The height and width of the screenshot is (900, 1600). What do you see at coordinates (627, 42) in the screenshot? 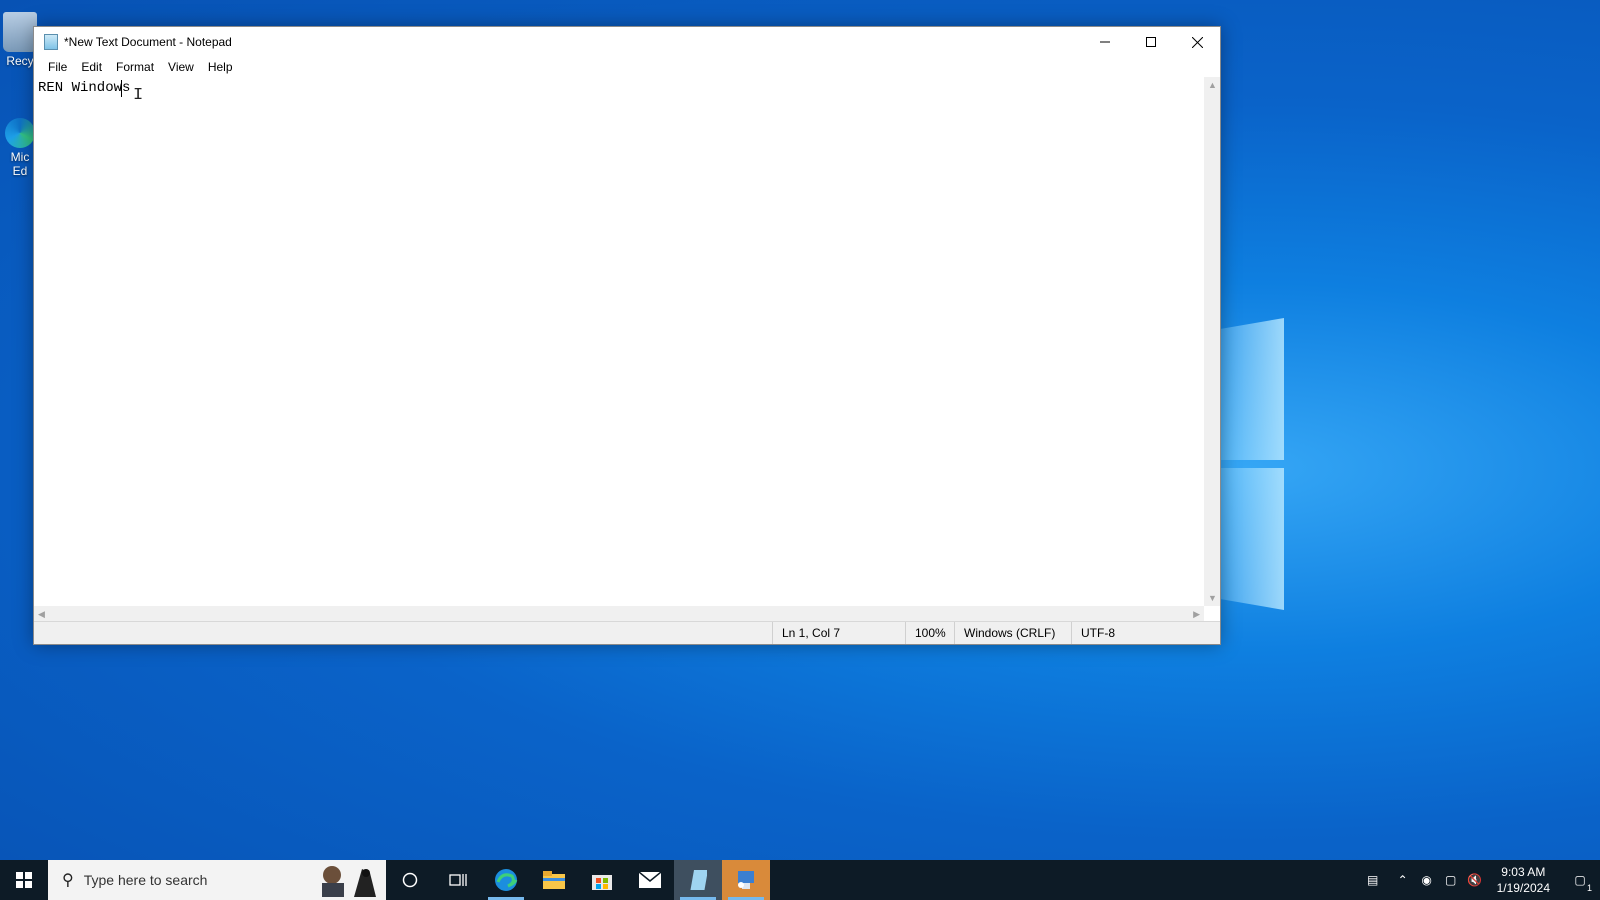
I see `title-bar: *New Text Document - Notepad` at bounding box center [627, 42].